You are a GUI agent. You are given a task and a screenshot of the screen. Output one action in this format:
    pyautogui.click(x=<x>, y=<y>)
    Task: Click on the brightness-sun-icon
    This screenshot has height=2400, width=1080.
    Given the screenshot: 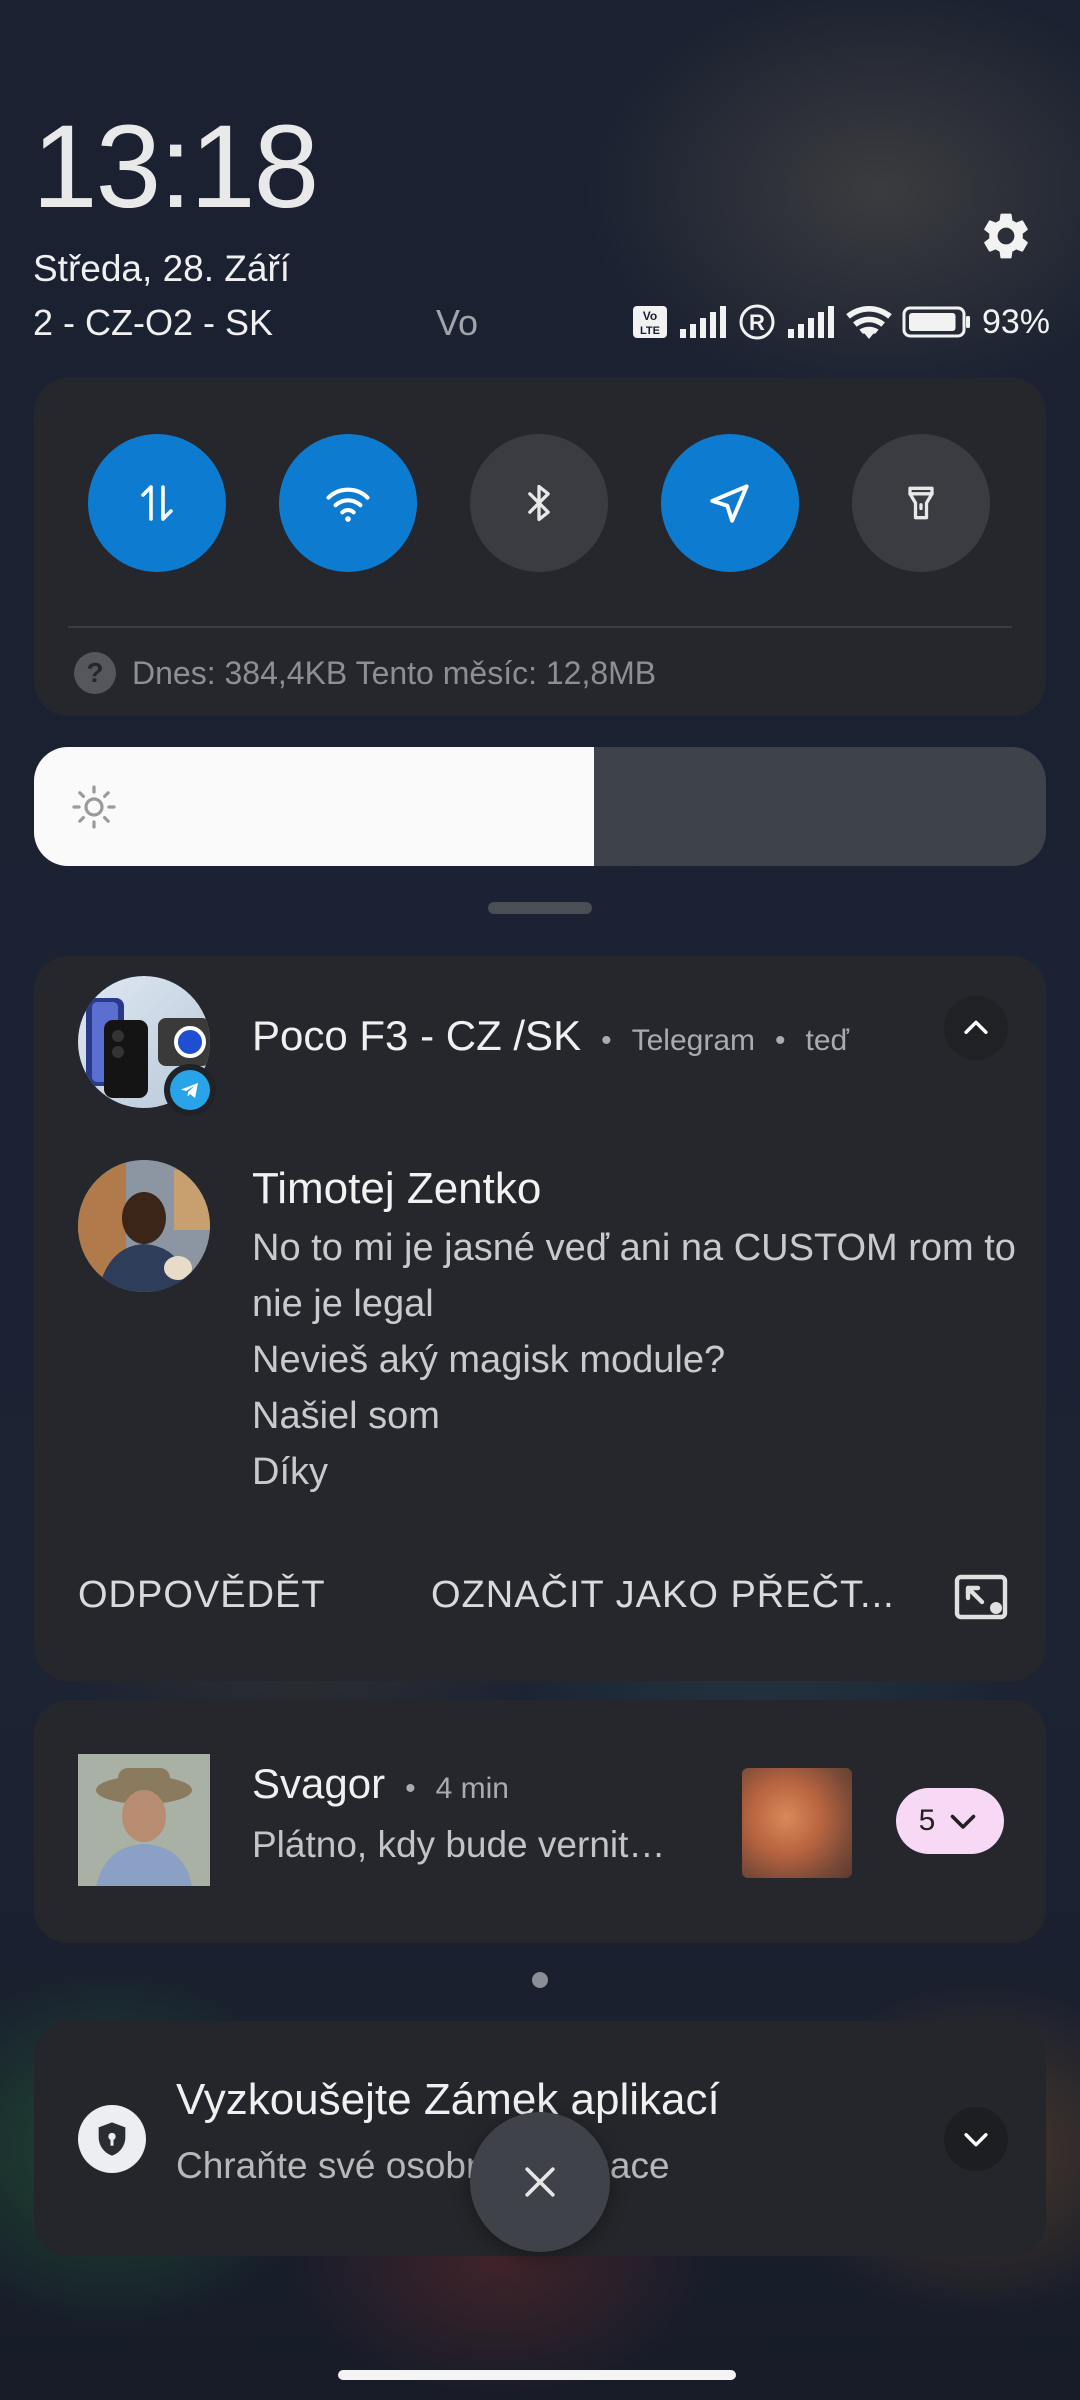 What is the action you would take?
    pyautogui.click(x=94, y=807)
    